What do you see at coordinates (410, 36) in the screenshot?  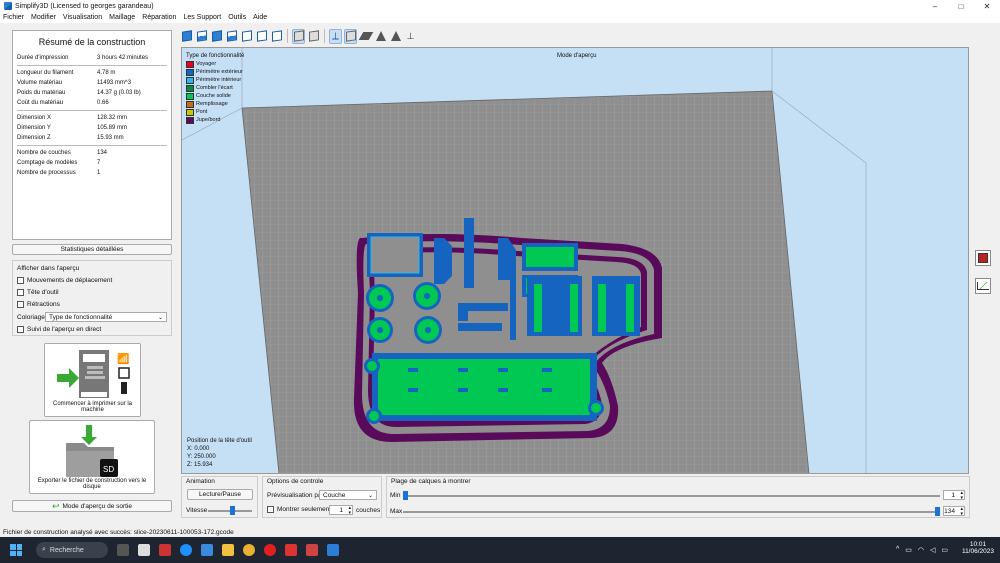 I see `nozzle-button: ⊥` at bounding box center [410, 36].